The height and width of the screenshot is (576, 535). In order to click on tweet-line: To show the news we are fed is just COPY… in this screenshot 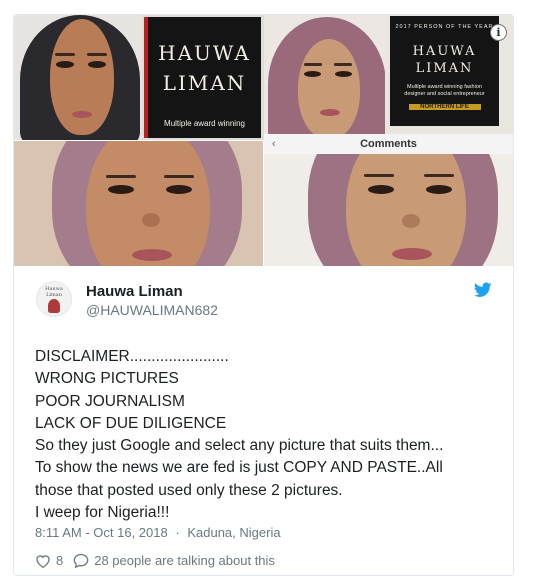, I will do `click(239, 468)`.